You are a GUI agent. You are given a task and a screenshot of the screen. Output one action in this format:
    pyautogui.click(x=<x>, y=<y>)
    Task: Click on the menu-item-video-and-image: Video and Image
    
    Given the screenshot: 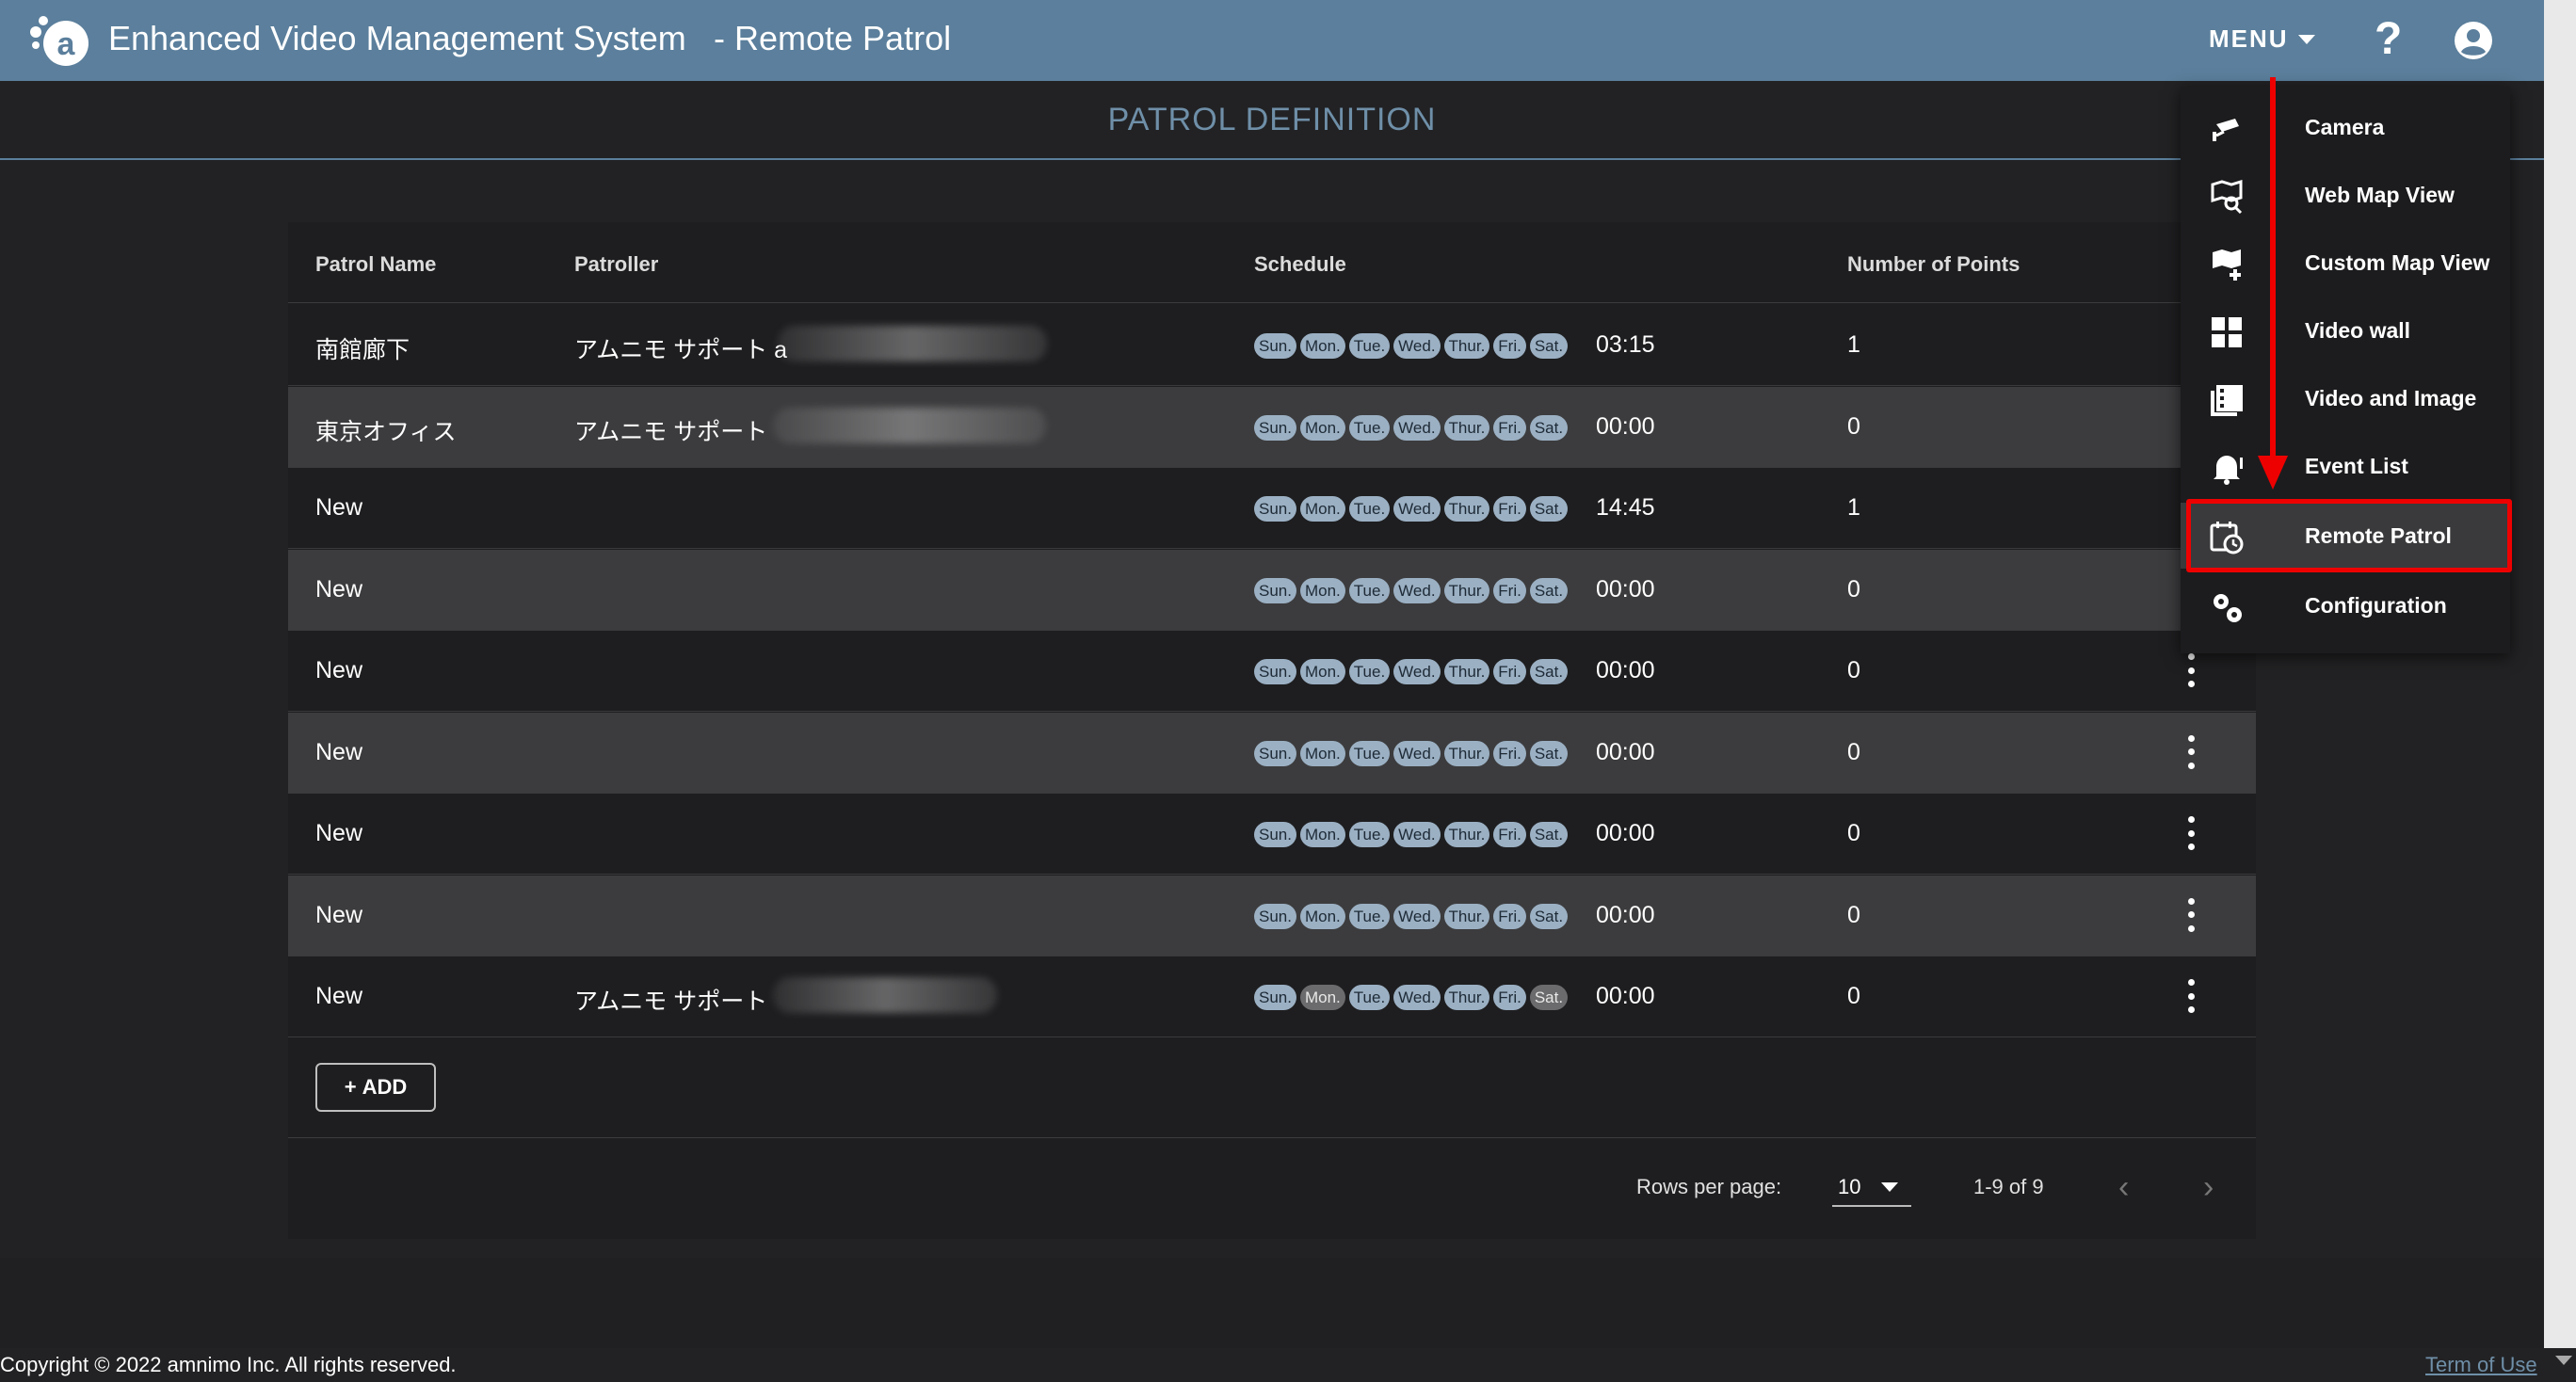 What is the action you would take?
    pyautogui.click(x=2345, y=398)
    